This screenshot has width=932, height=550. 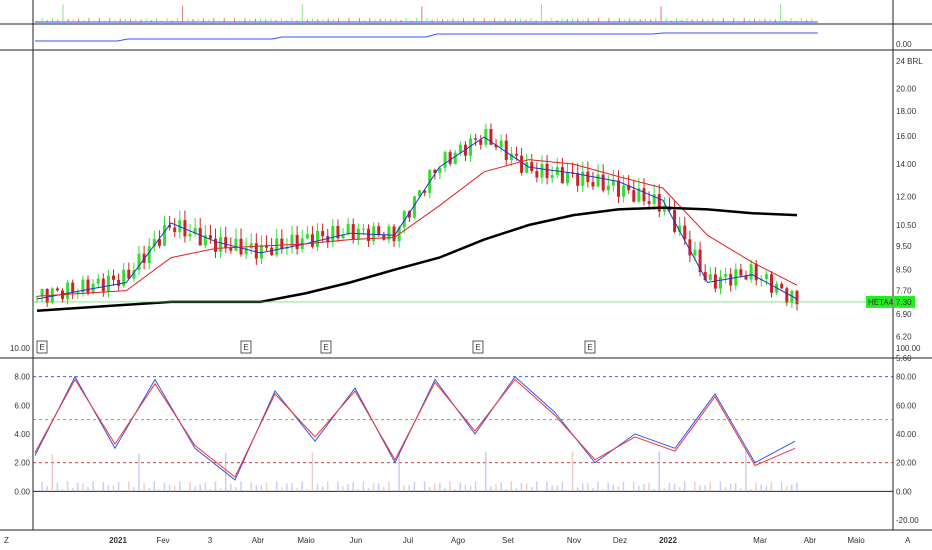 What do you see at coordinates (904, 336) in the screenshot?
I see `price-tick-label: 6.20` at bounding box center [904, 336].